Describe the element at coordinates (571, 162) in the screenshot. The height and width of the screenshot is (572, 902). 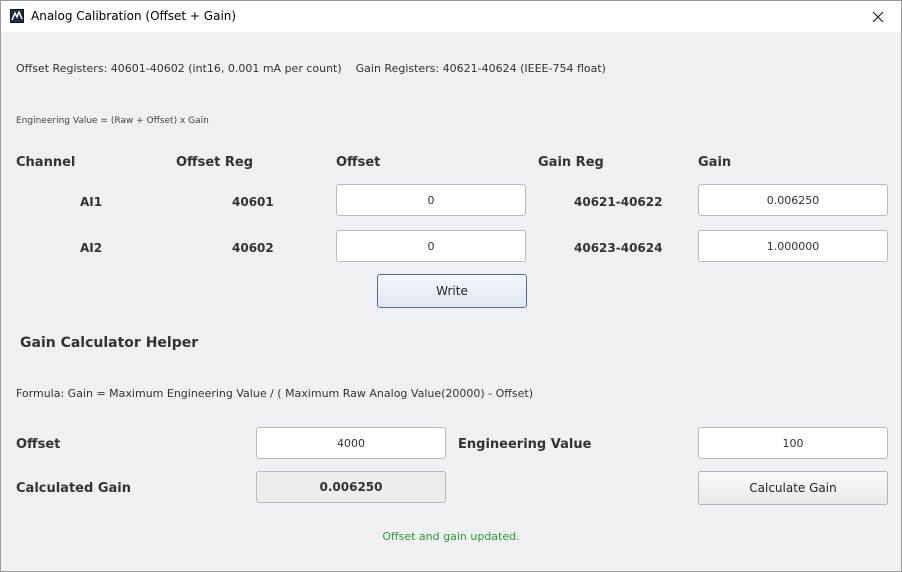
I see `header-gain-reg: Gain Reg` at that location.